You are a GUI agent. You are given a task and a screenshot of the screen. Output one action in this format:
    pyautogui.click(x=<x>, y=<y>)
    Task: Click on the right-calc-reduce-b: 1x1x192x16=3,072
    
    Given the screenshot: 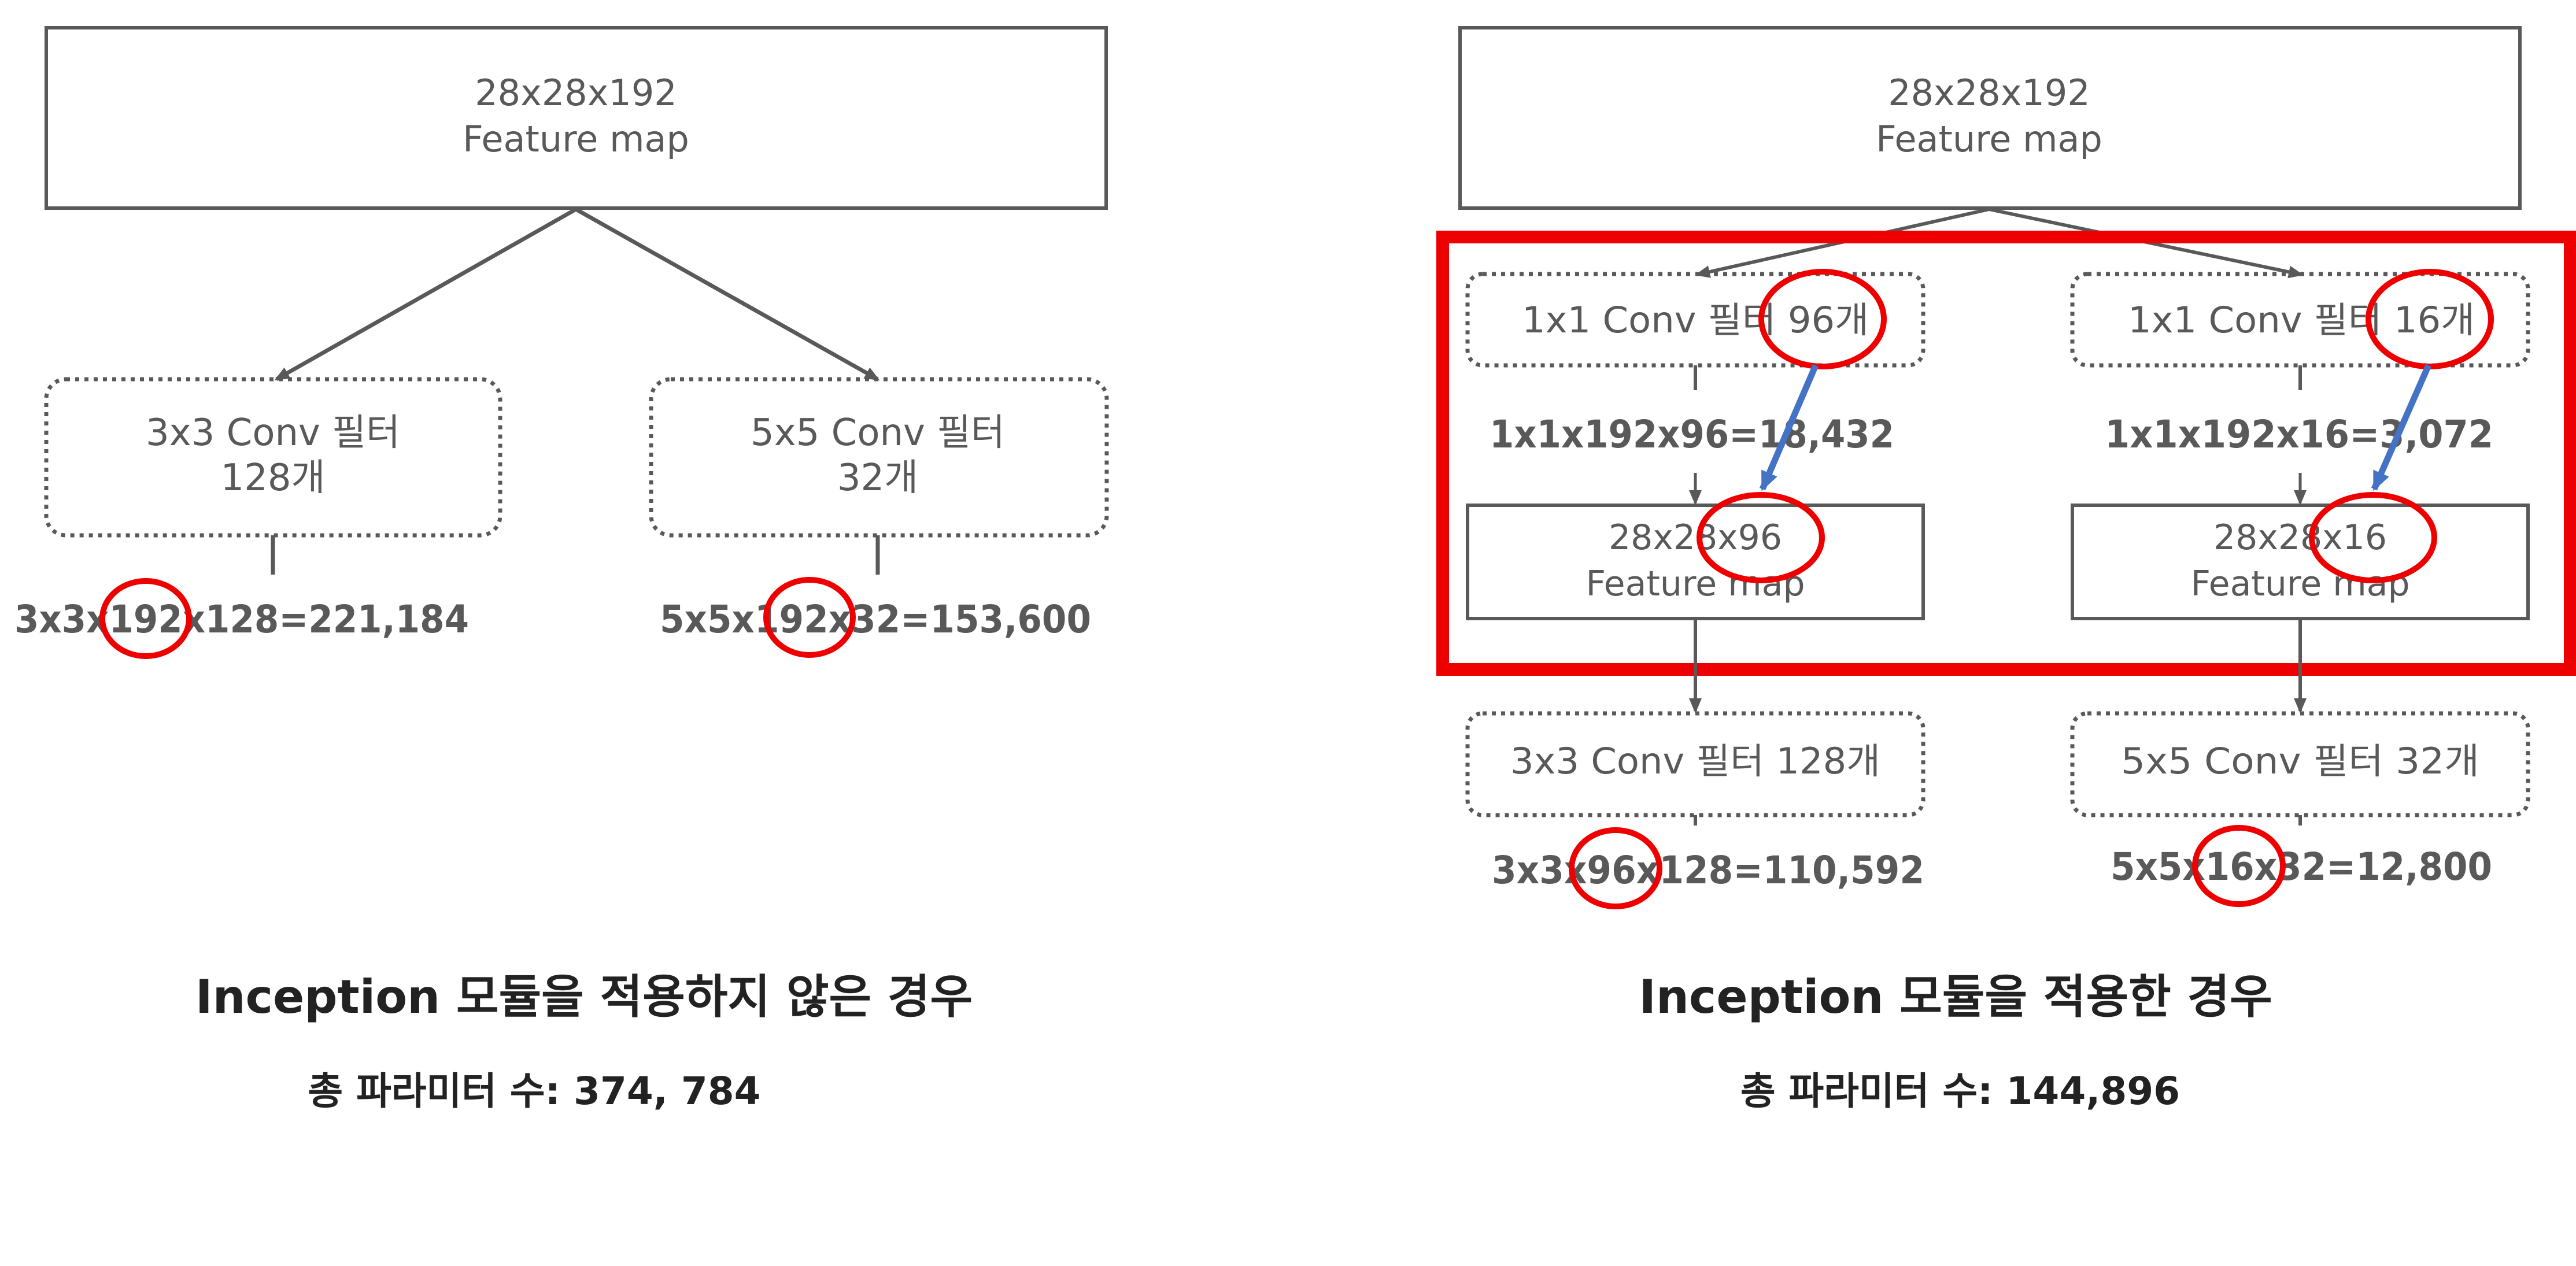 What is the action you would take?
    pyautogui.click(x=2299, y=434)
    